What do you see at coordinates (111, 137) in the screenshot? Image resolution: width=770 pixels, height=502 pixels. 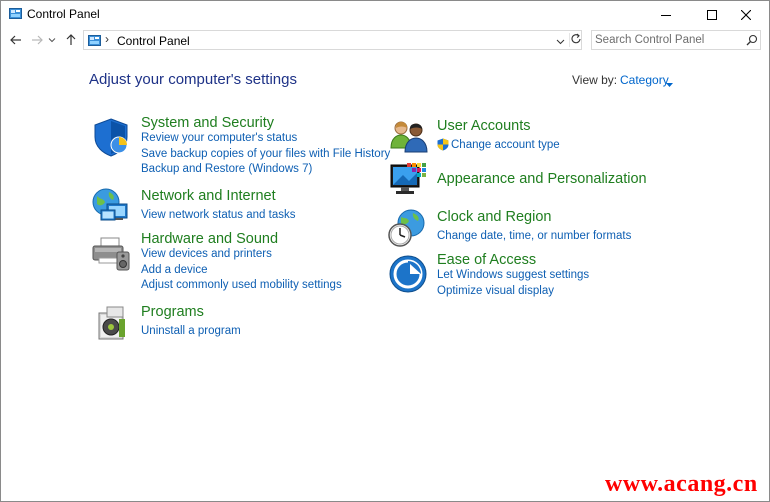 I see `shield-icon` at bounding box center [111, 137].